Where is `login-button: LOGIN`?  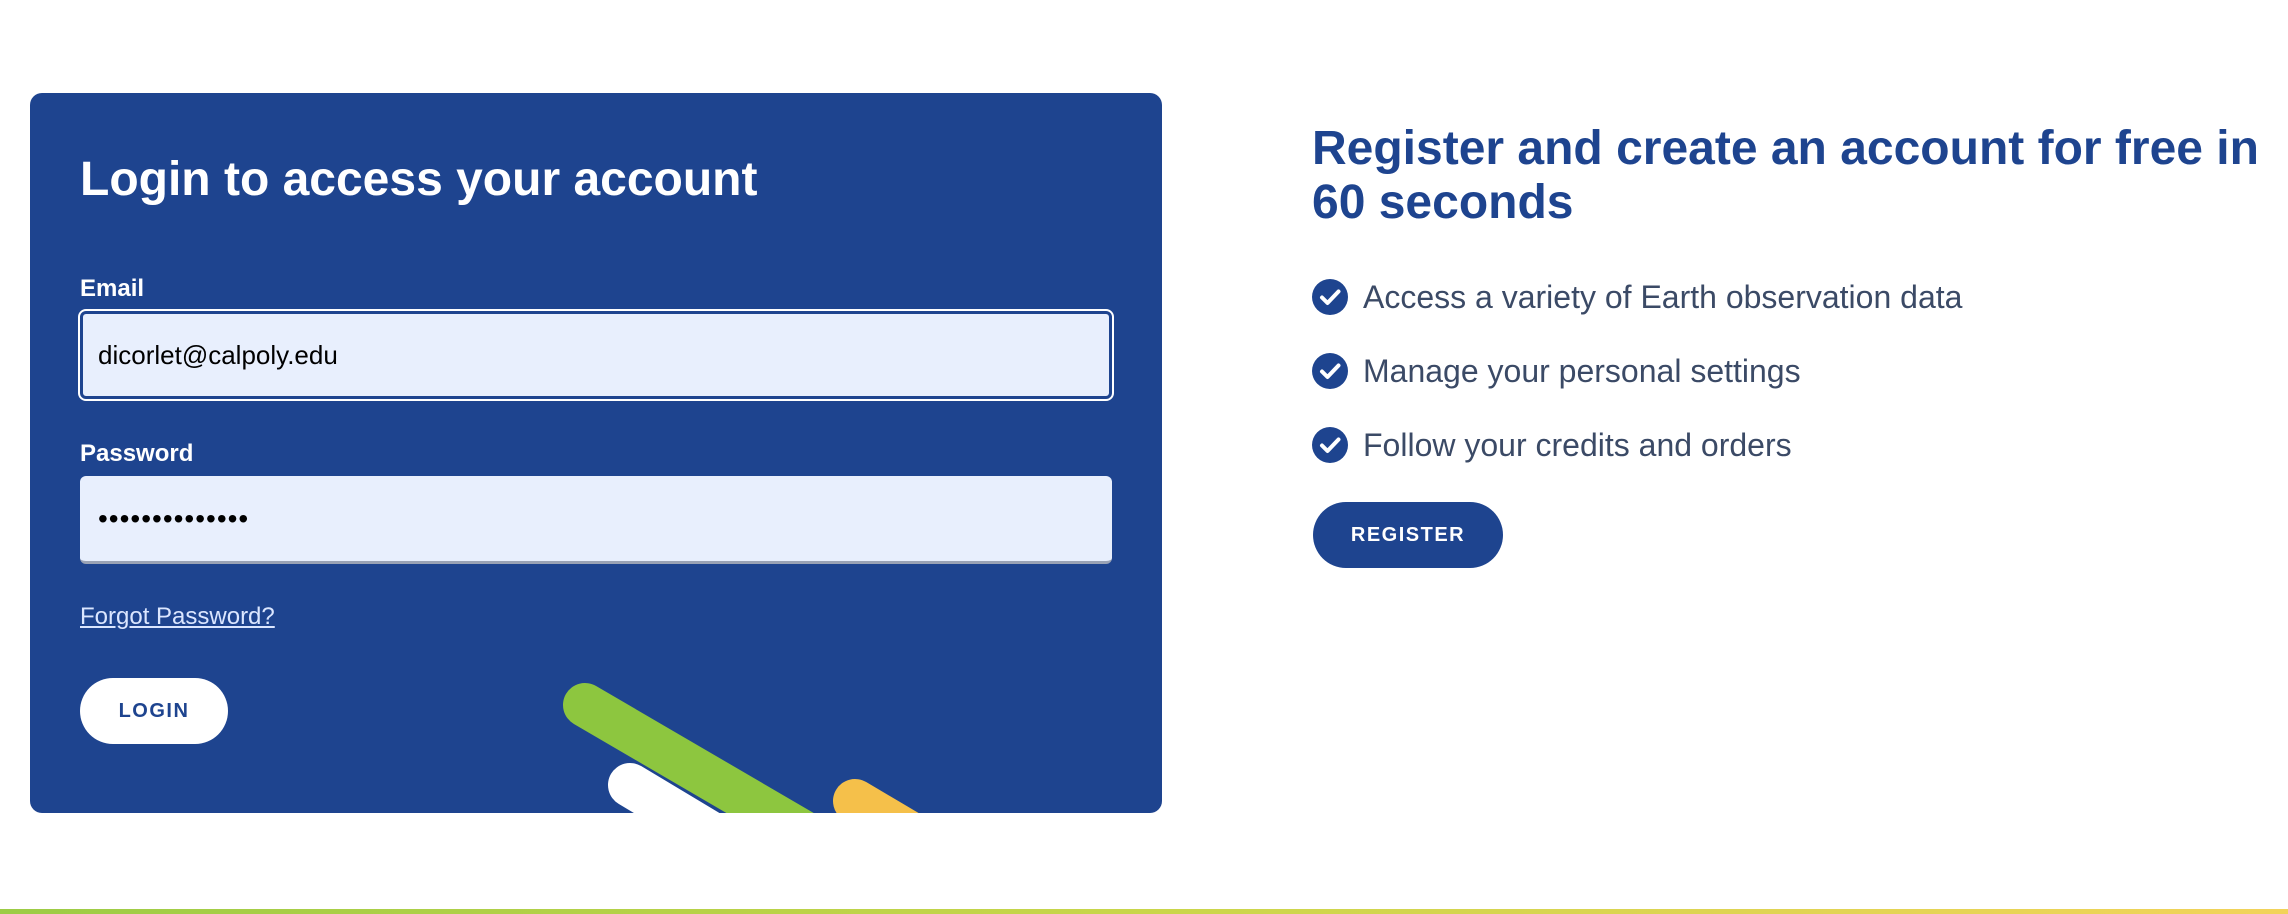 login-button: LOGIN is located at coordinates (154, 711).